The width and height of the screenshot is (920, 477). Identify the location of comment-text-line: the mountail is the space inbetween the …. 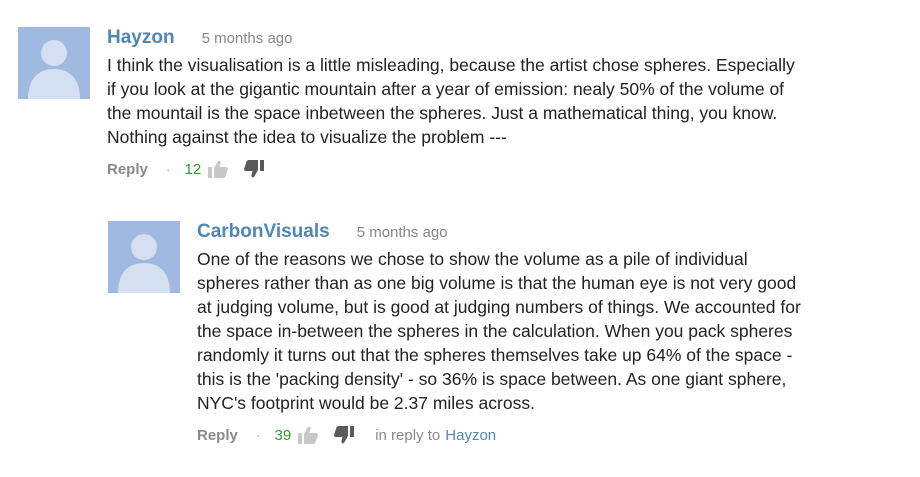
(442, 113).